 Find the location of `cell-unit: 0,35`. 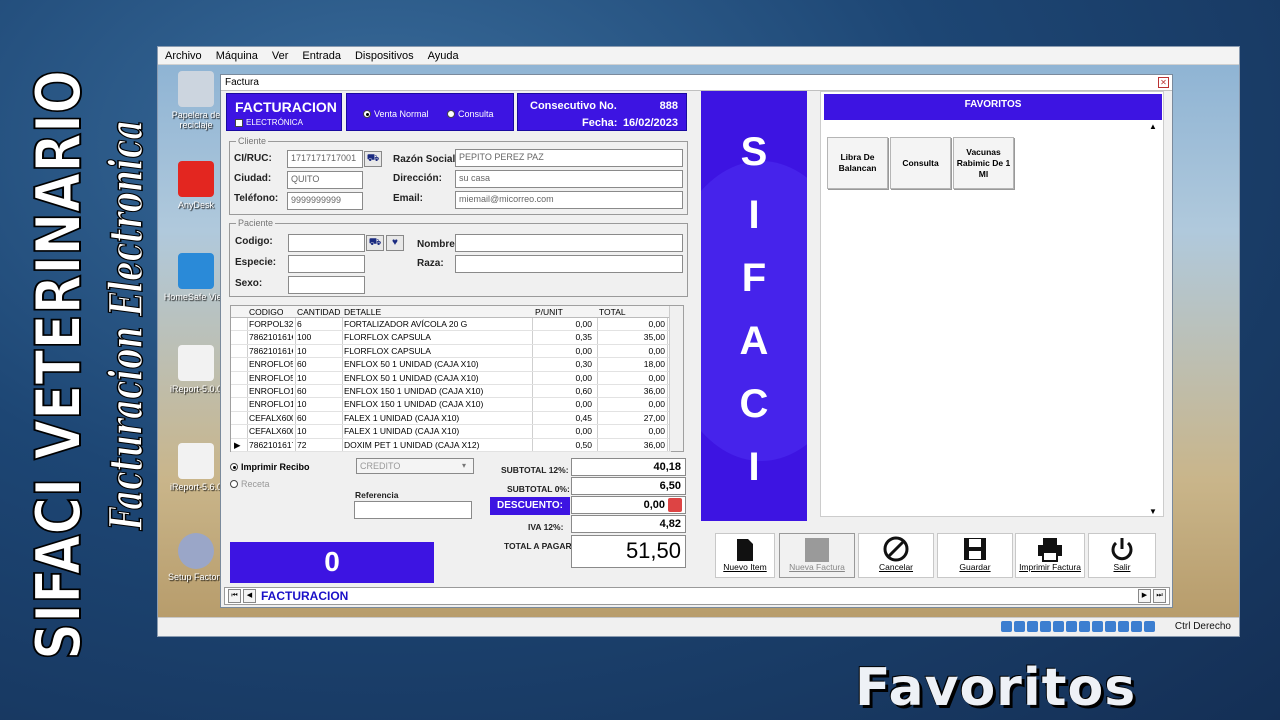

cell-unit: 0,35 is located at coordinates (563, 337).